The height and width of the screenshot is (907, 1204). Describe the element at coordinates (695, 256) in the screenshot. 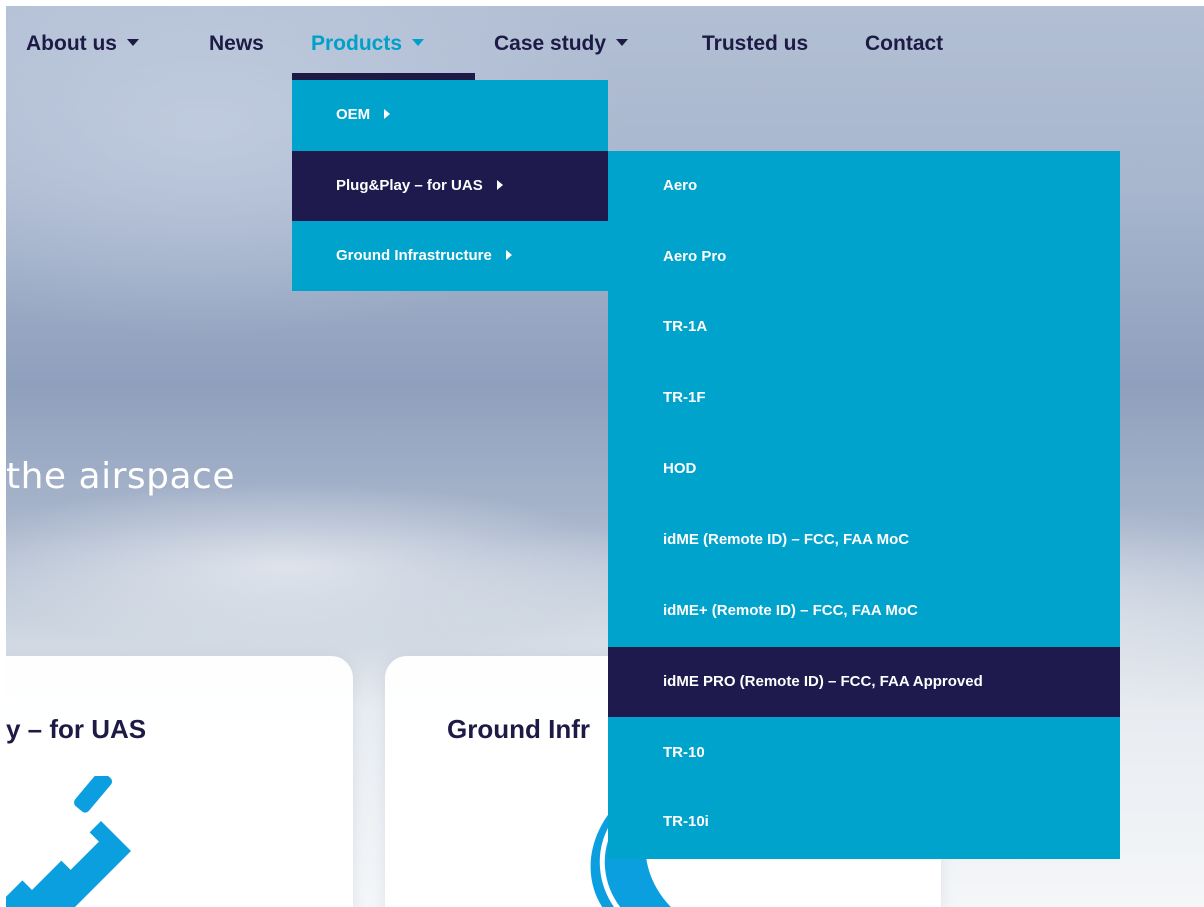

I see `submenu-item-label: Aero Pro` at that location.